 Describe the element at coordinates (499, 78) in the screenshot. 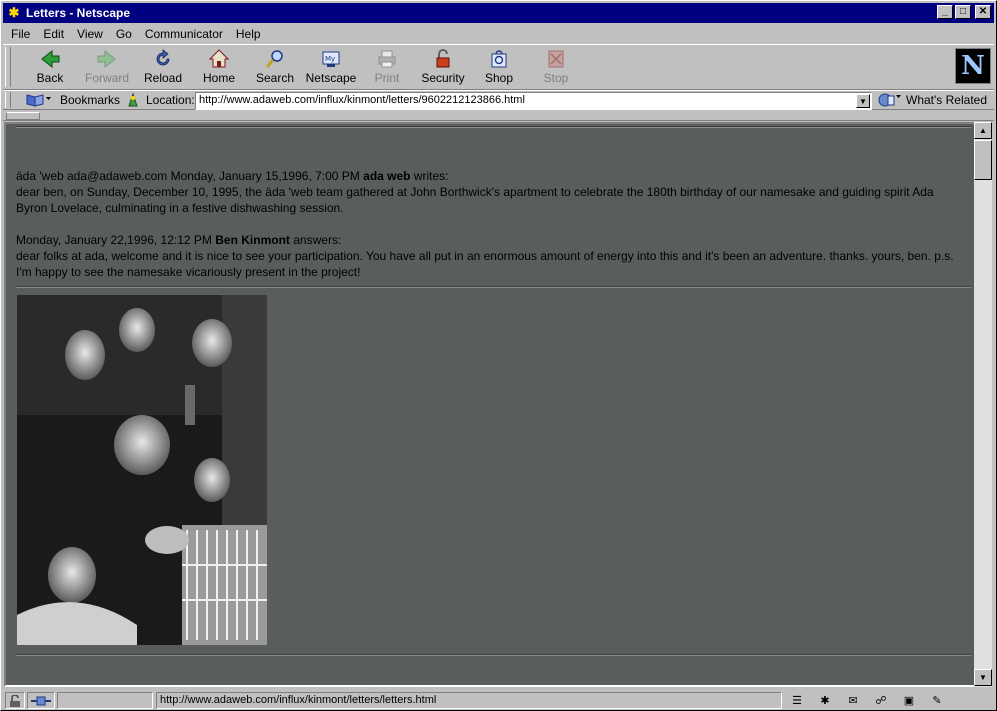

I see `shop-label: Shop` at that location.